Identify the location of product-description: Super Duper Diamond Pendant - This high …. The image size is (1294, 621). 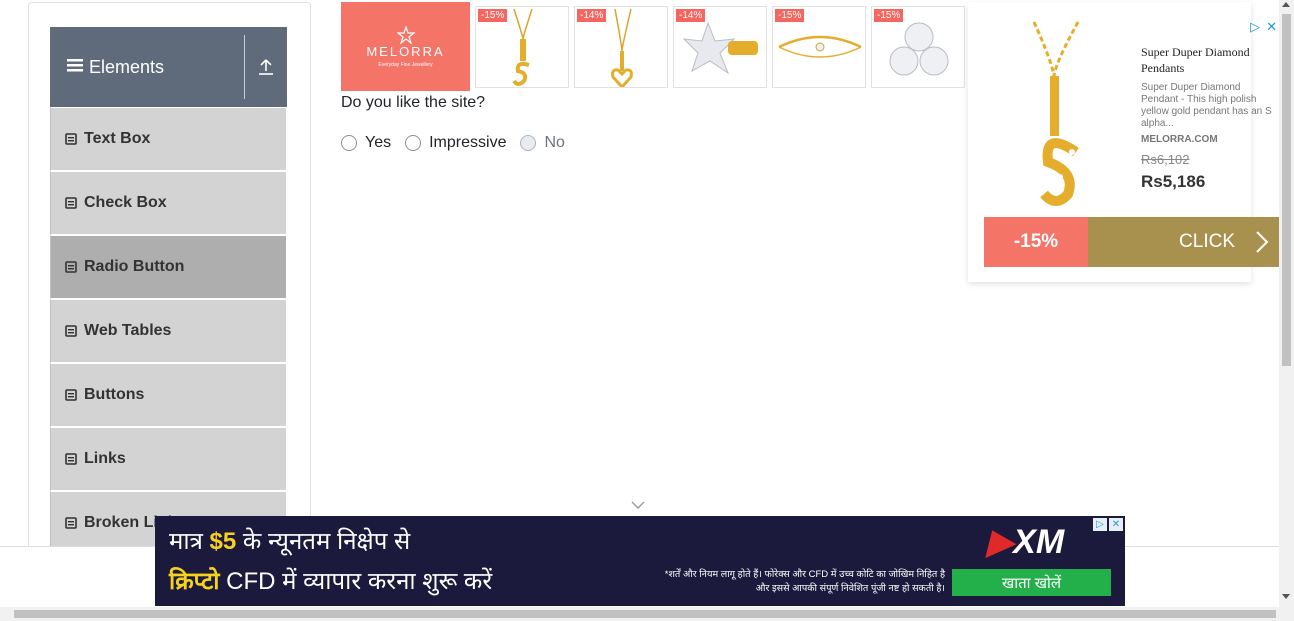
(1206, 105).